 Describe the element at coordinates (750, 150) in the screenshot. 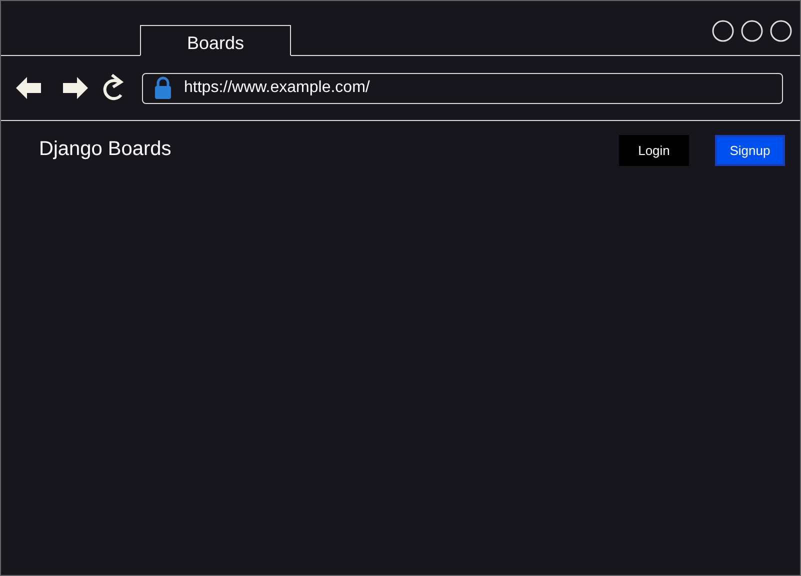

I see `signup-button: Signup` at that location.